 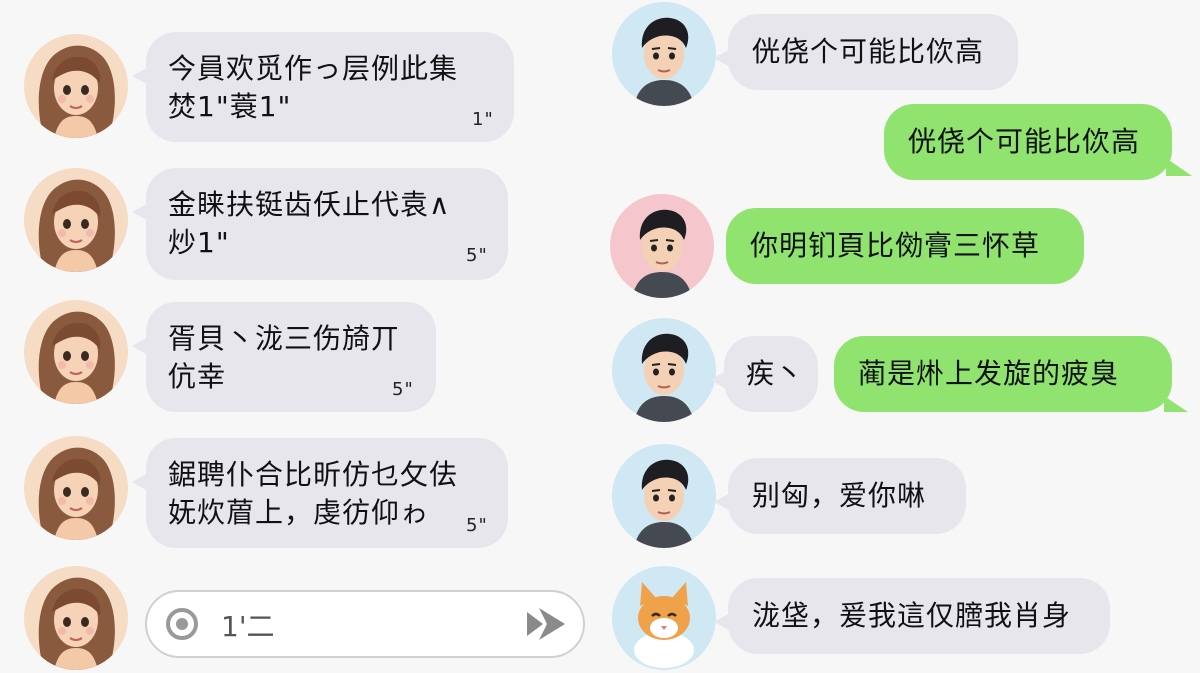 I want to click on message-bubble-right-6: 泷垡，爰我這仅膪我肖身, so click(x=912, y=616).